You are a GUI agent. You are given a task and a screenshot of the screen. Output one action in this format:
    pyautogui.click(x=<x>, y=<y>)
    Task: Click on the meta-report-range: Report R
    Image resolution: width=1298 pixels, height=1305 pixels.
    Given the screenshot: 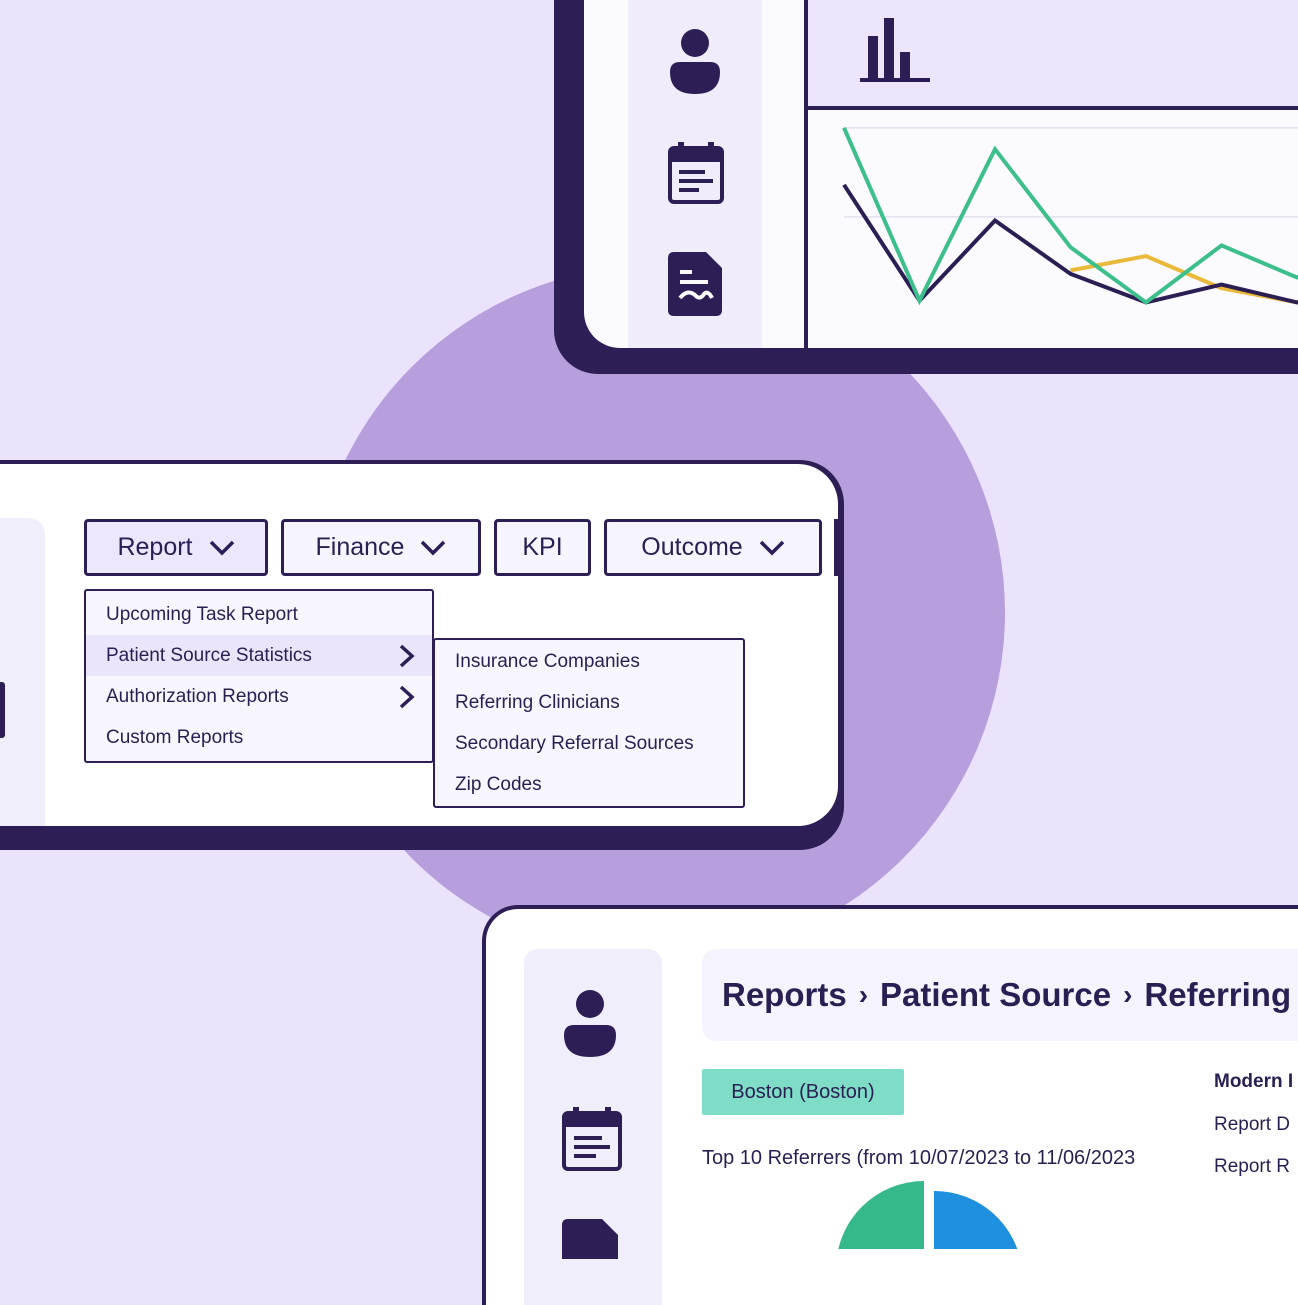 What is the action you would take?
    pyautogui.click(x=1252, y=1167)
    